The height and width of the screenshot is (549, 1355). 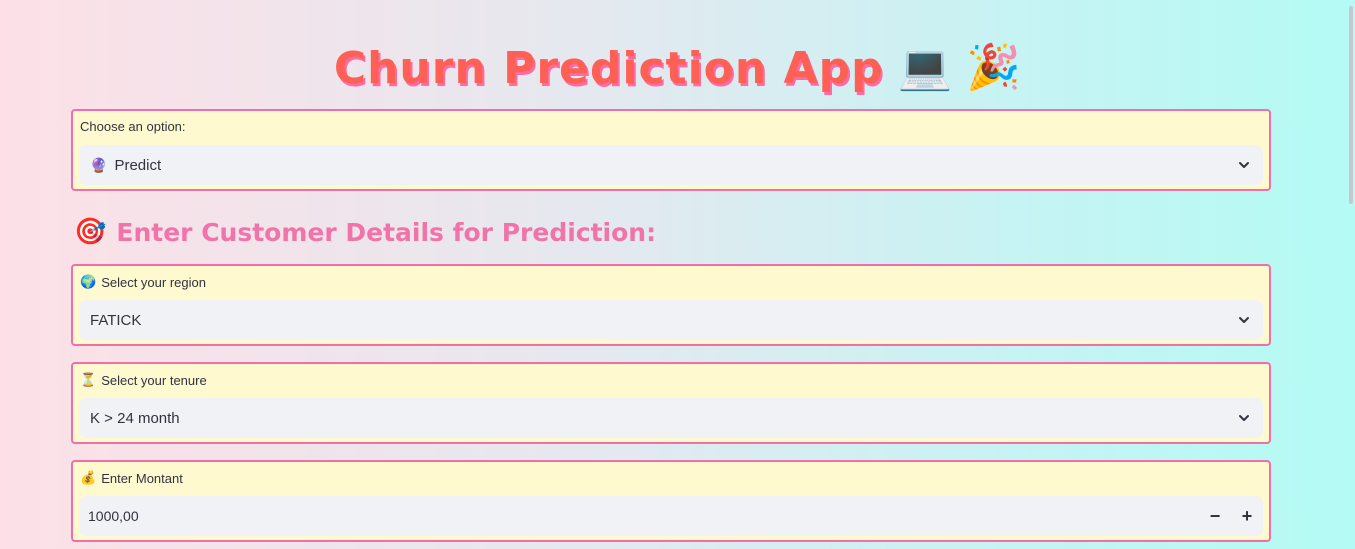 I want to click on tenure-select-value: K > 24 month, so click(x=135, y=418).